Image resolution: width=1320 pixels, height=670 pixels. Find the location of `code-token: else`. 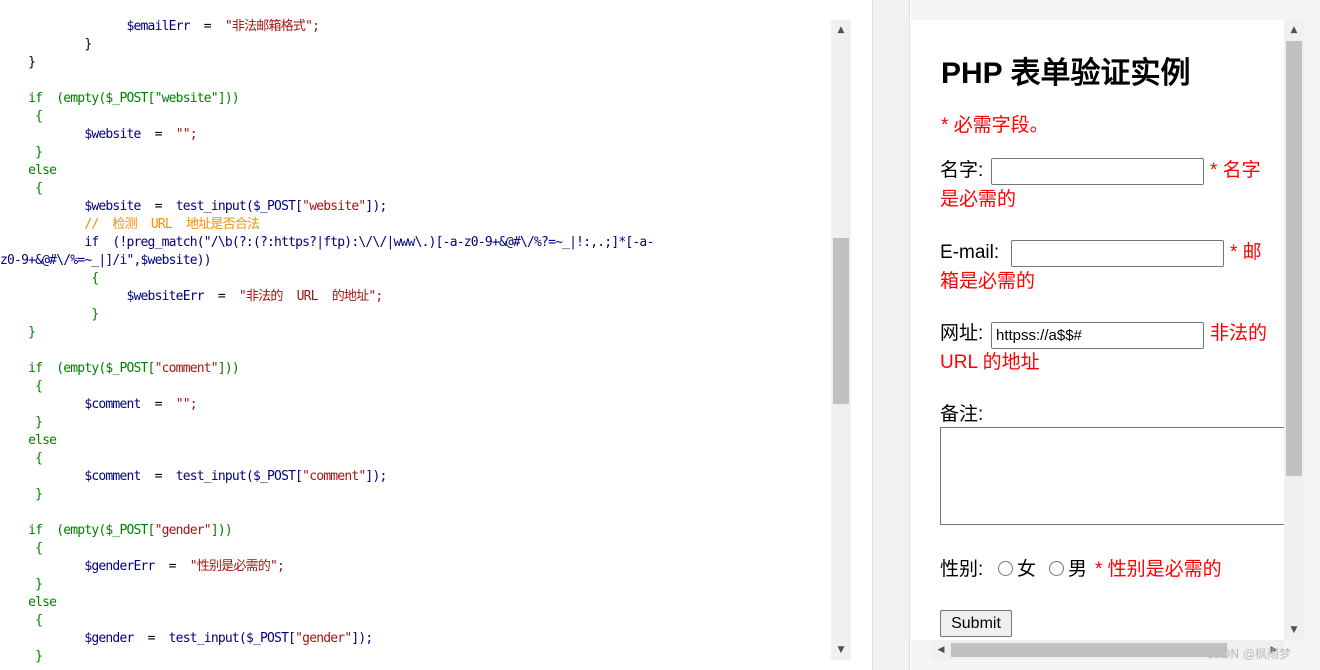

code-token: else is located at coordinates (28, 602).